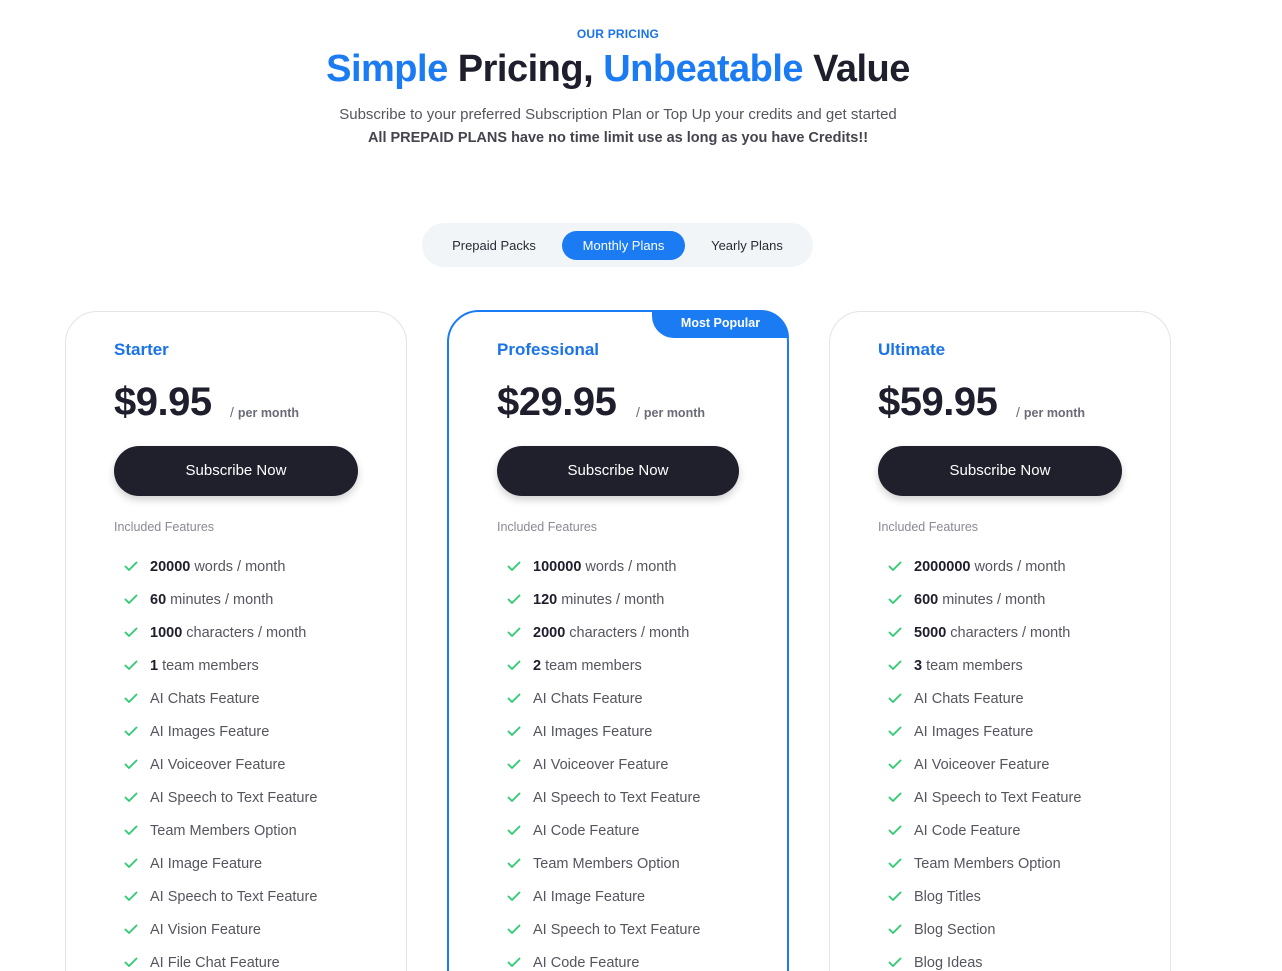 Image resolution: width=1282 pixels, height=971 pixels. What do you see at coordinates (170, 566) in the screenshot?
I see `feature-quantity: 20000` at bounding box center [170, 566].